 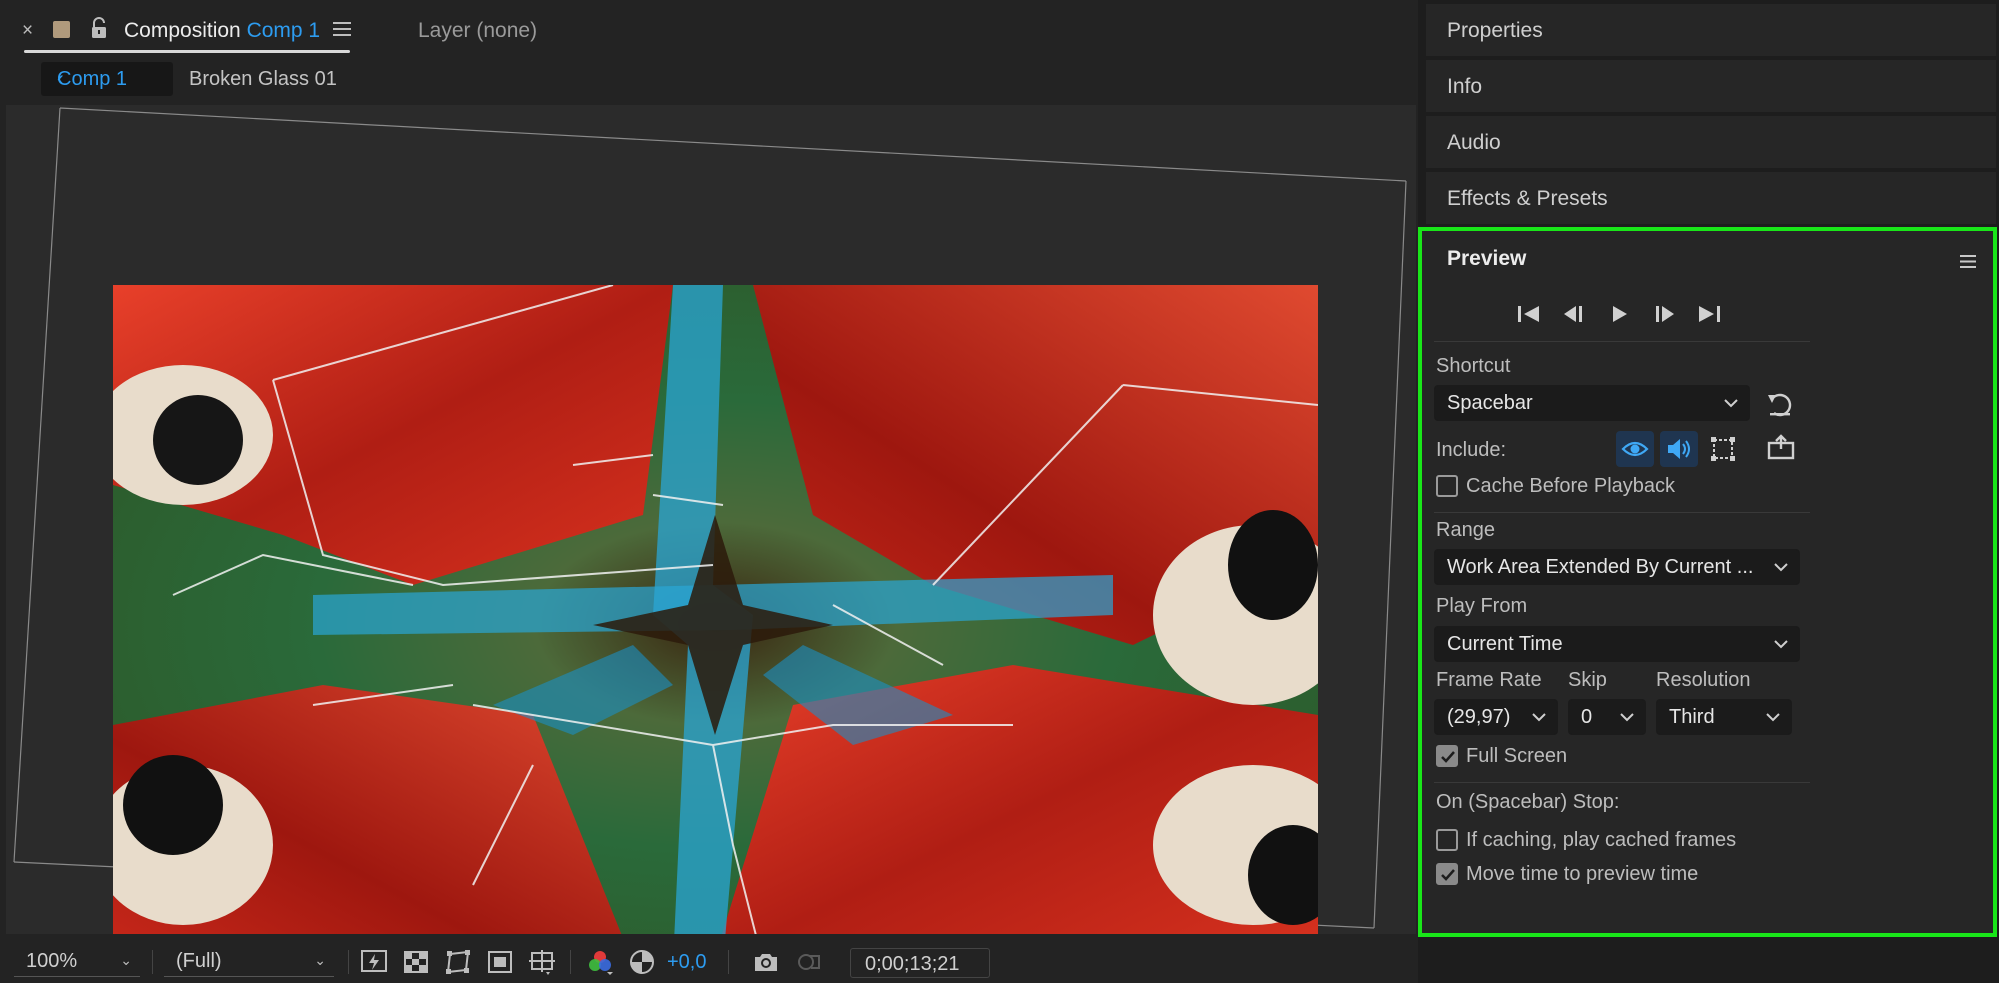 What do you see at coordinates (1587, 717) in the screenshot?
I see `skip-value: 0` at bounding box center [1587, 717].